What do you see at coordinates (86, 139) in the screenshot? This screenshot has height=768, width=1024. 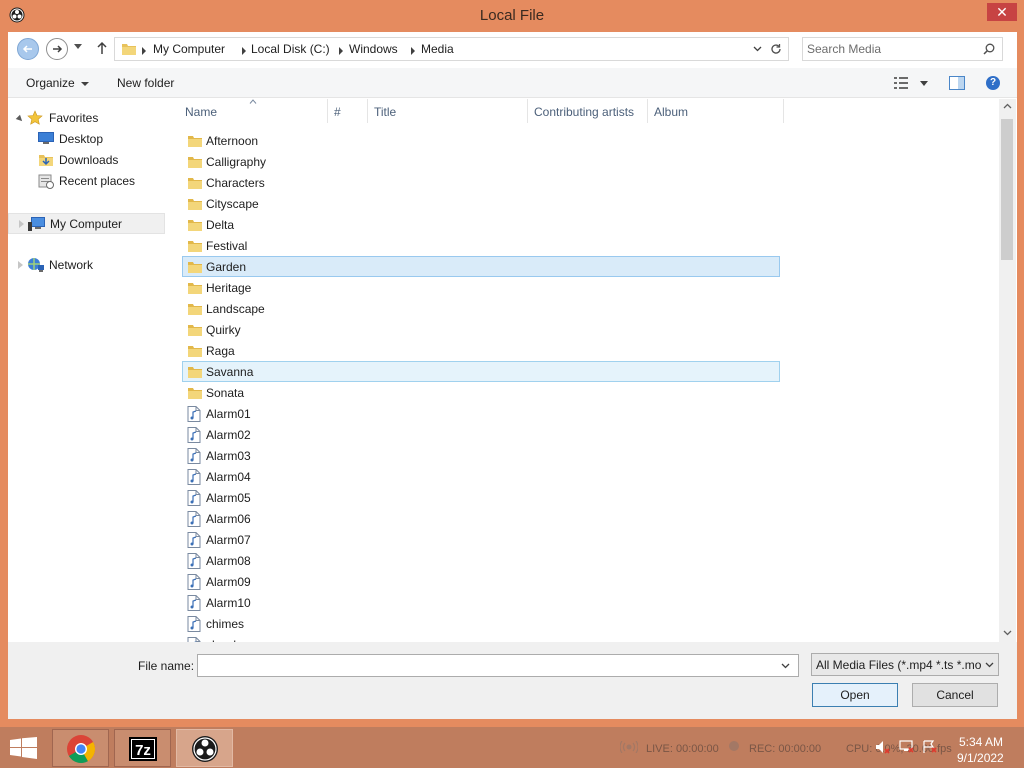 I see `nav-item-desktop: Desktop` at bounding box center [86, 139].